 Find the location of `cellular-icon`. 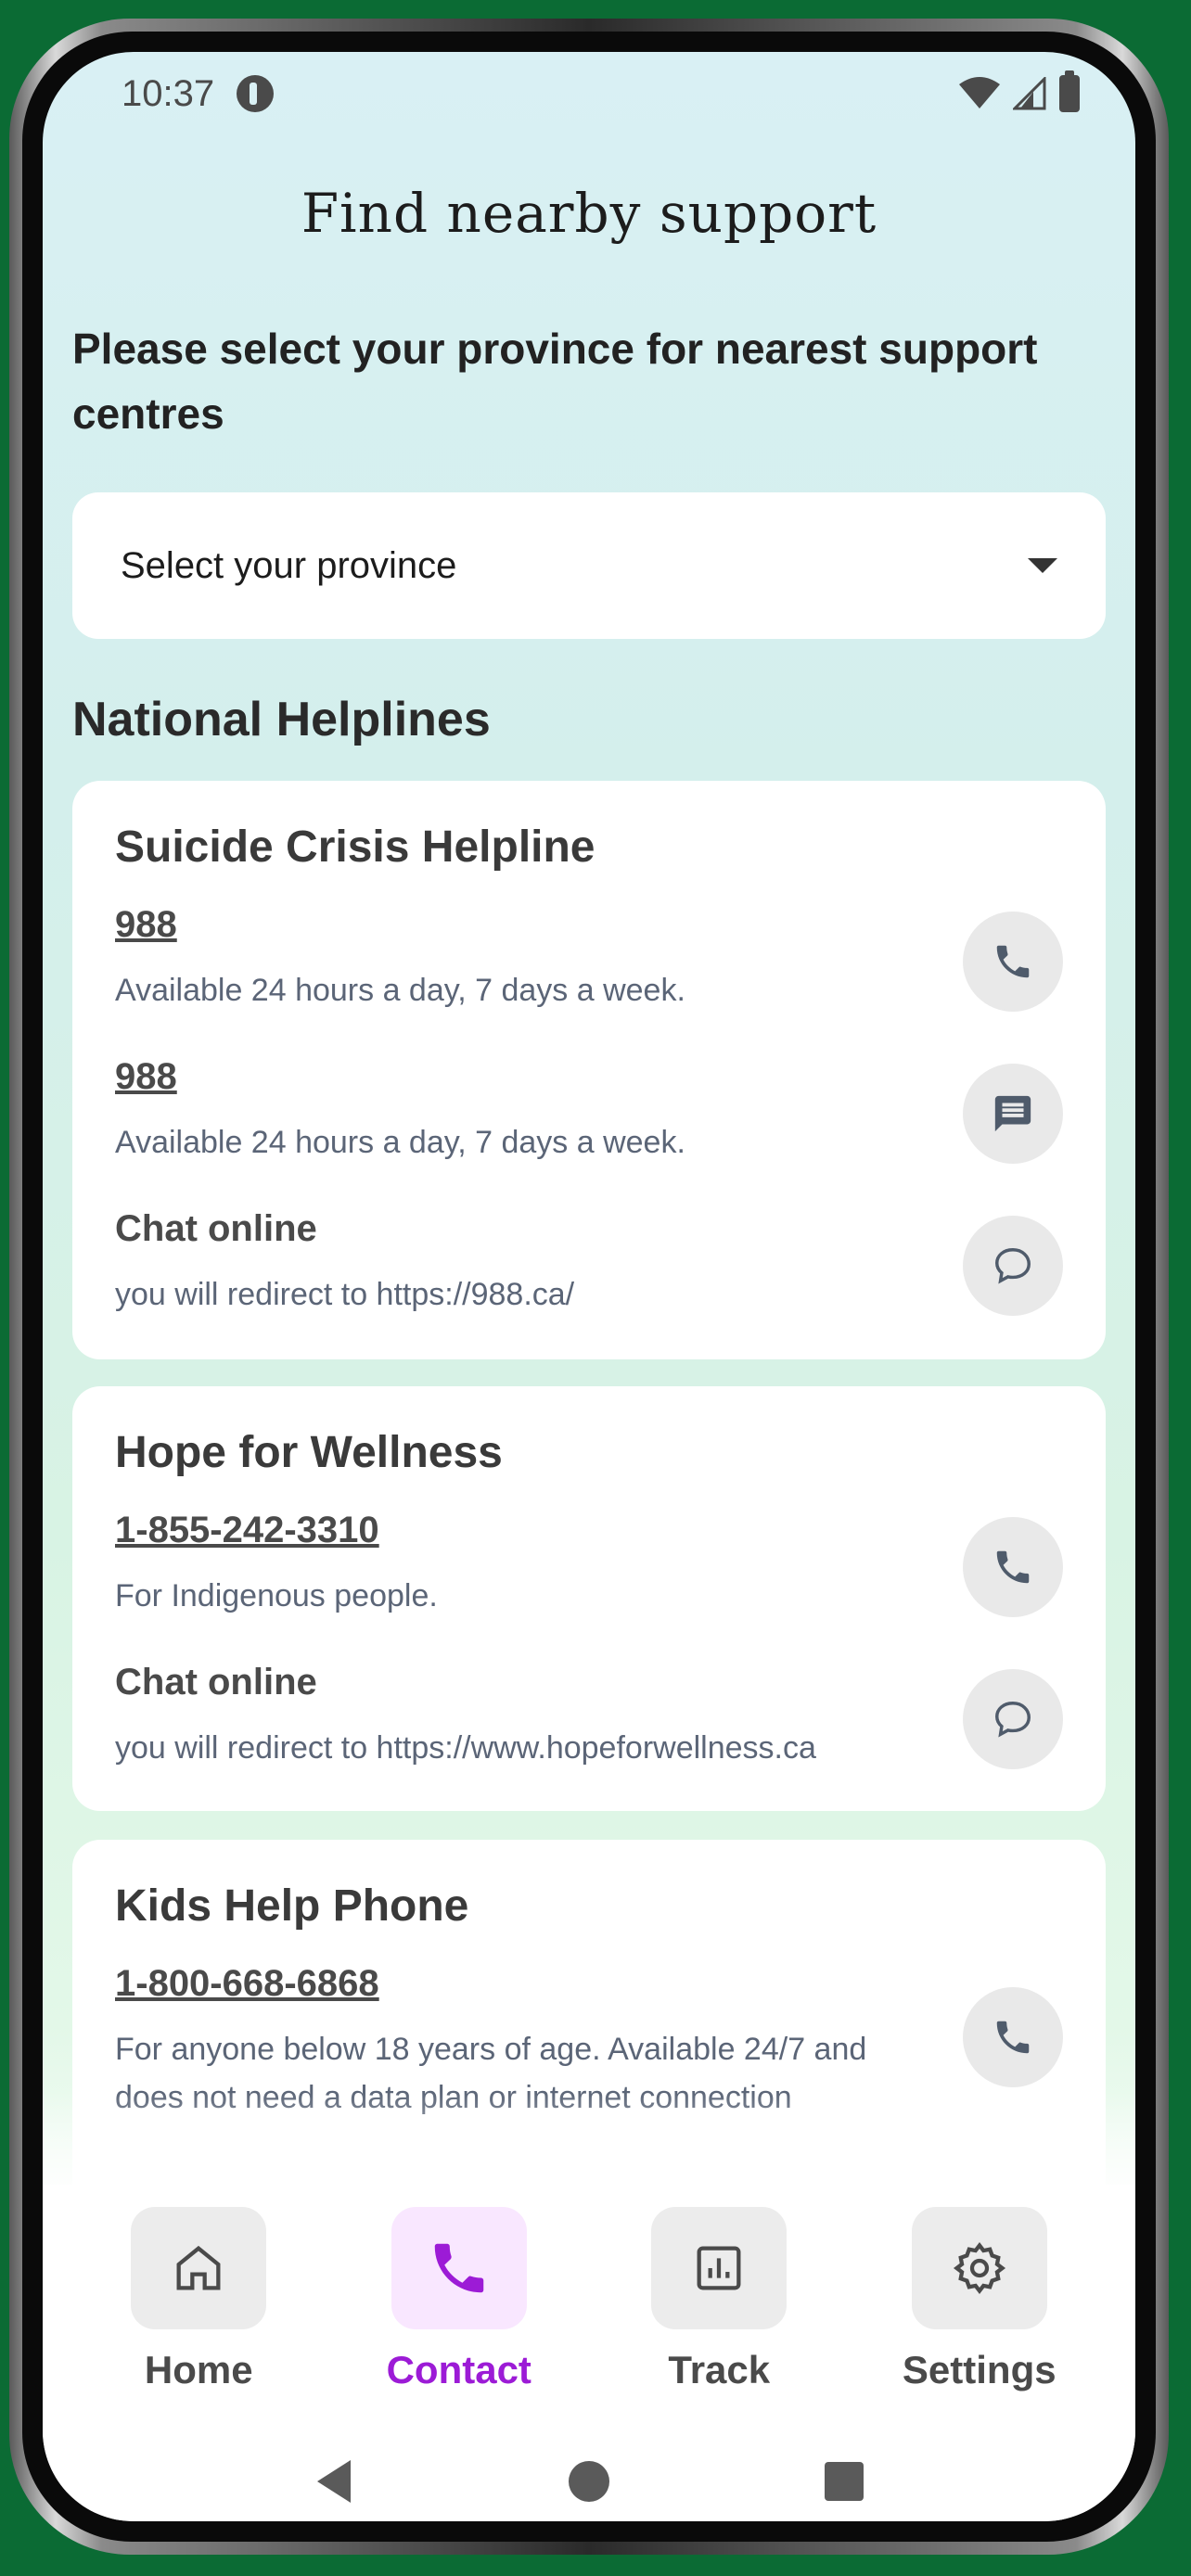

cellular-icon is located at coordinates (1029, 94).